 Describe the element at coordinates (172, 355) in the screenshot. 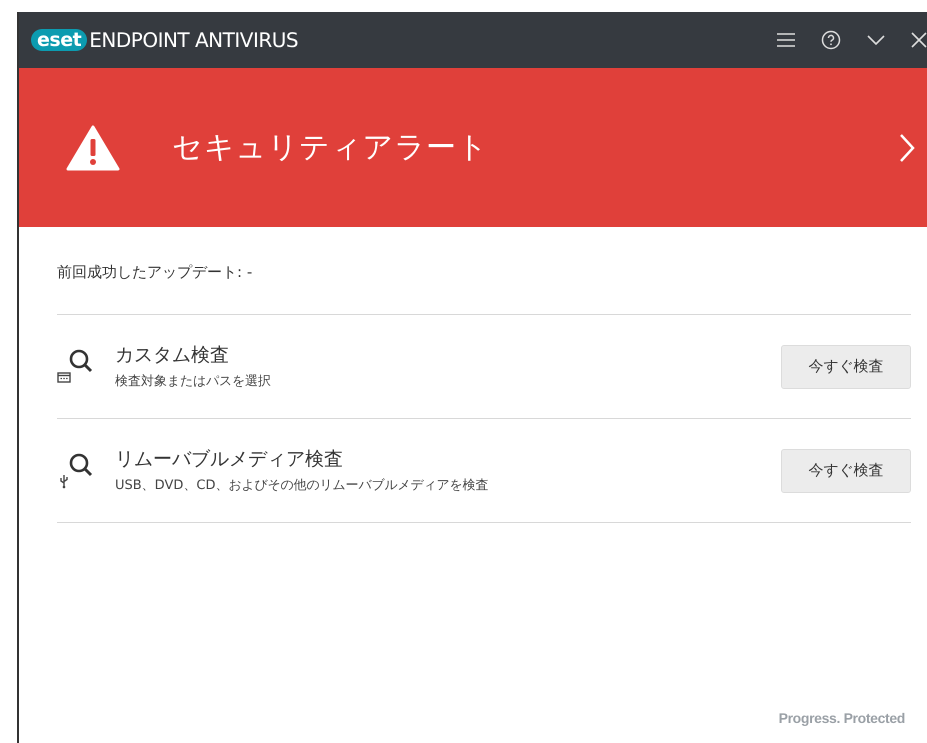

I see `scan-title: カスタム検査` at that location.